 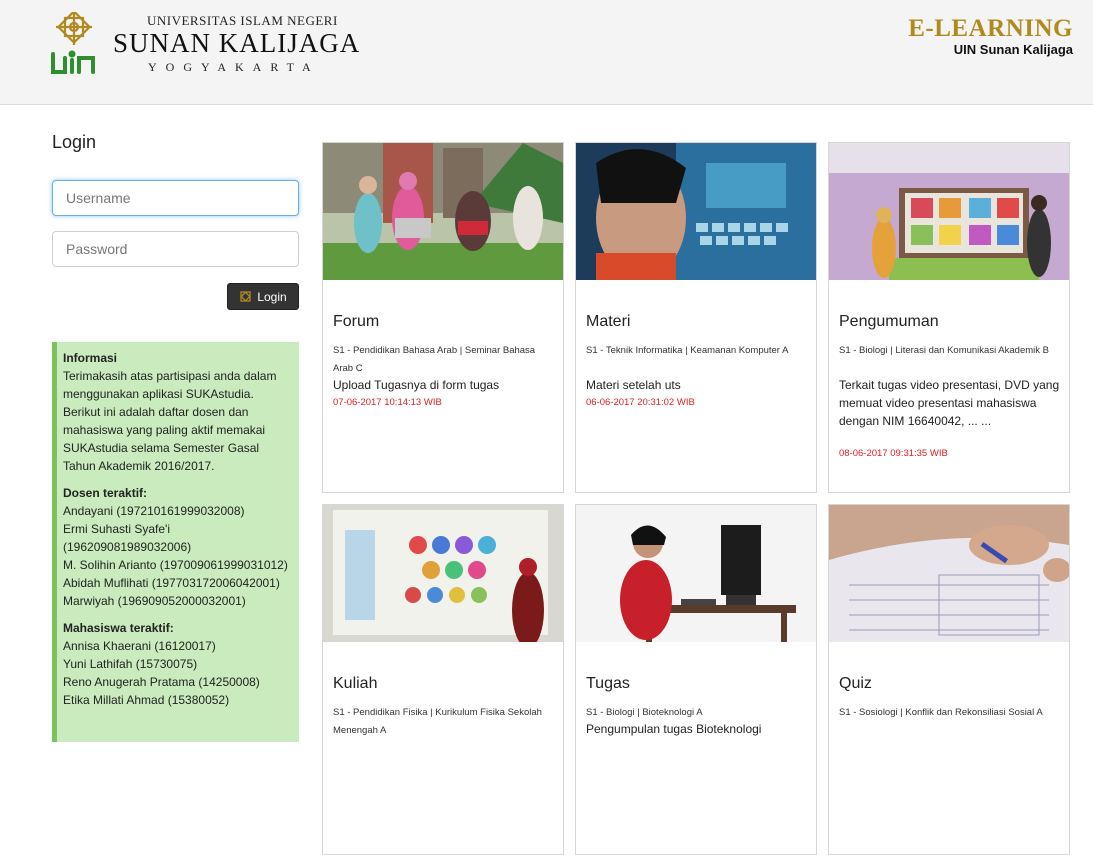 What do you see at coordinates (356, 321) in the screenshot?
I see `card-title: Forum` at bounding box center [356, 321].